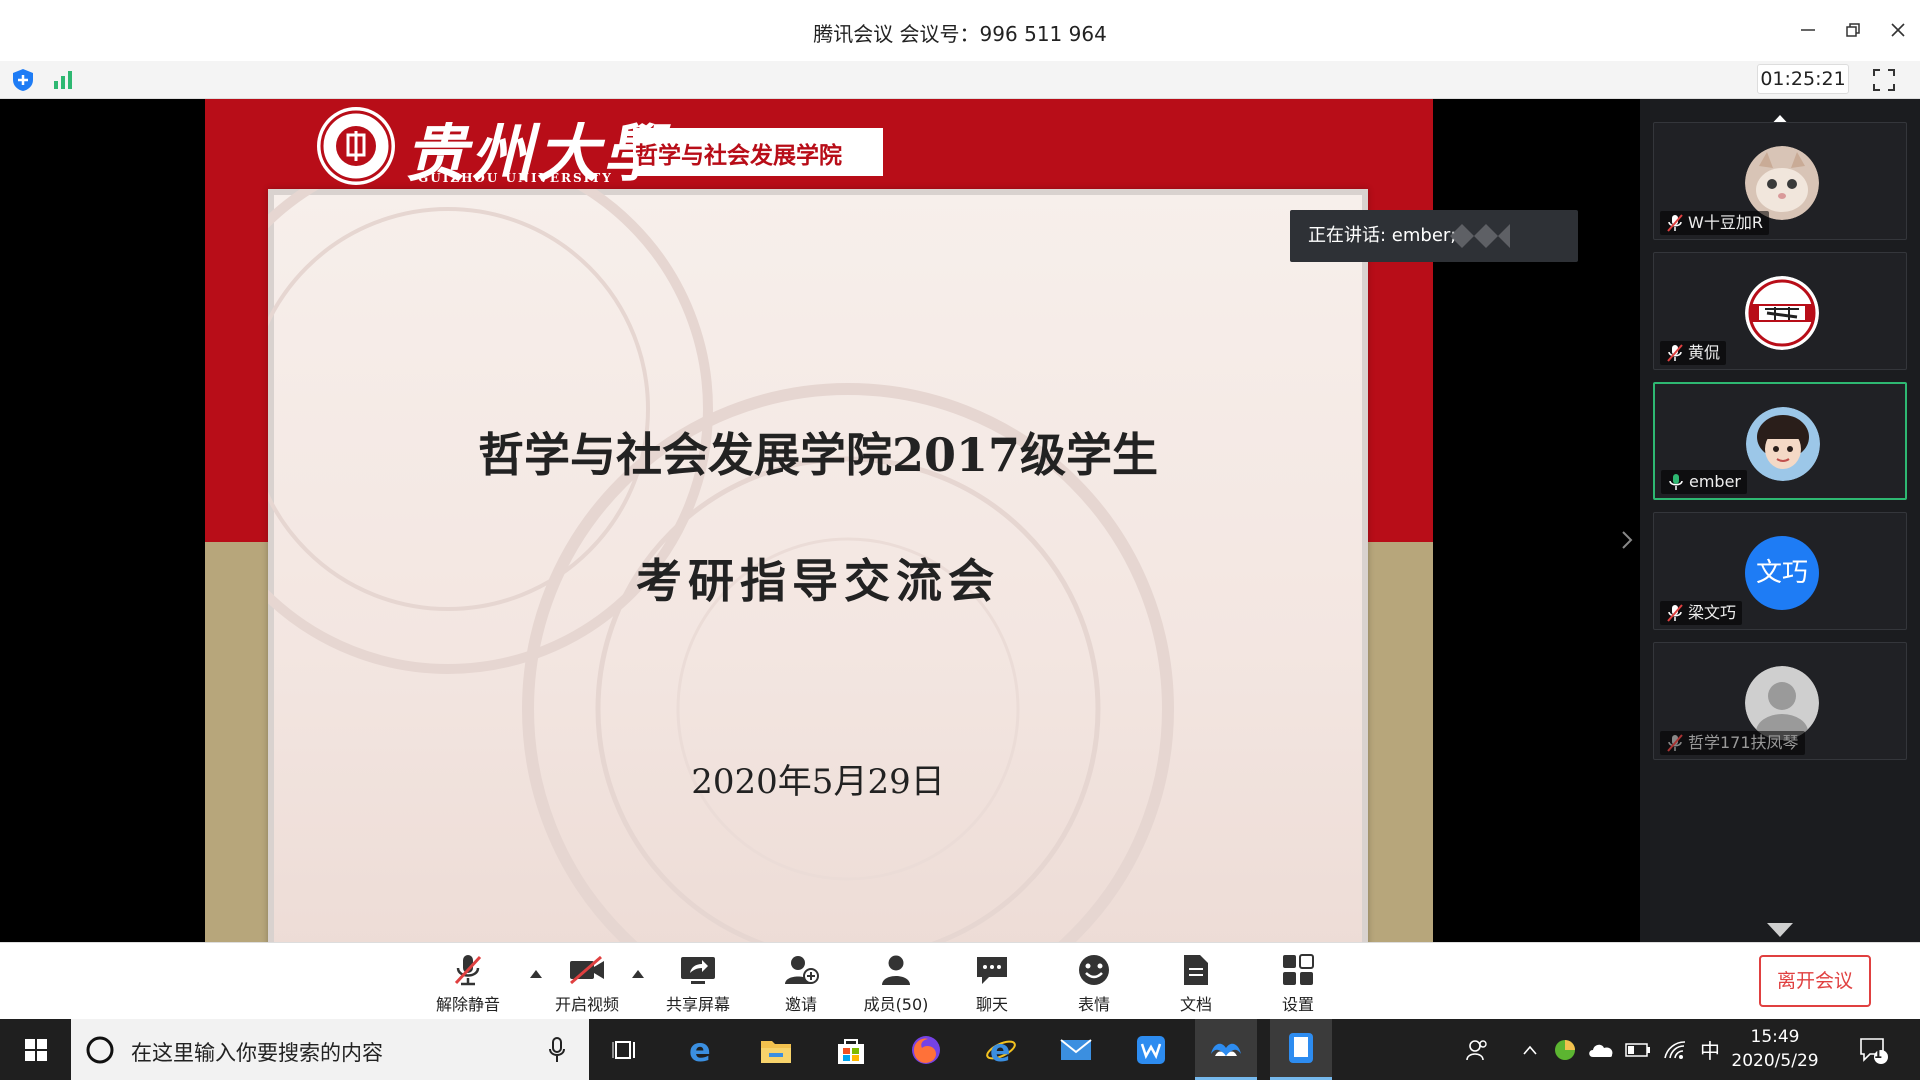  I want to click on documents-button: 文档, so click(1196, 982).